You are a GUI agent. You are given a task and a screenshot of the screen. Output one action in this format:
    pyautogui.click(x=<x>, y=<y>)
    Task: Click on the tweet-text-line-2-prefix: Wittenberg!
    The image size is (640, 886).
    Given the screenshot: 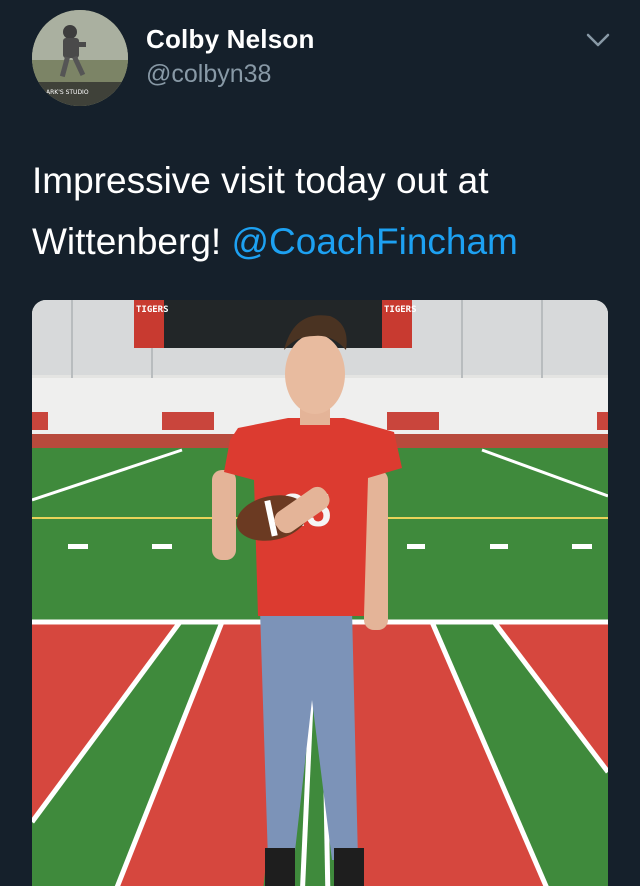 What is the action you would take?
    pyautogui.click(x=132, y=241)
    